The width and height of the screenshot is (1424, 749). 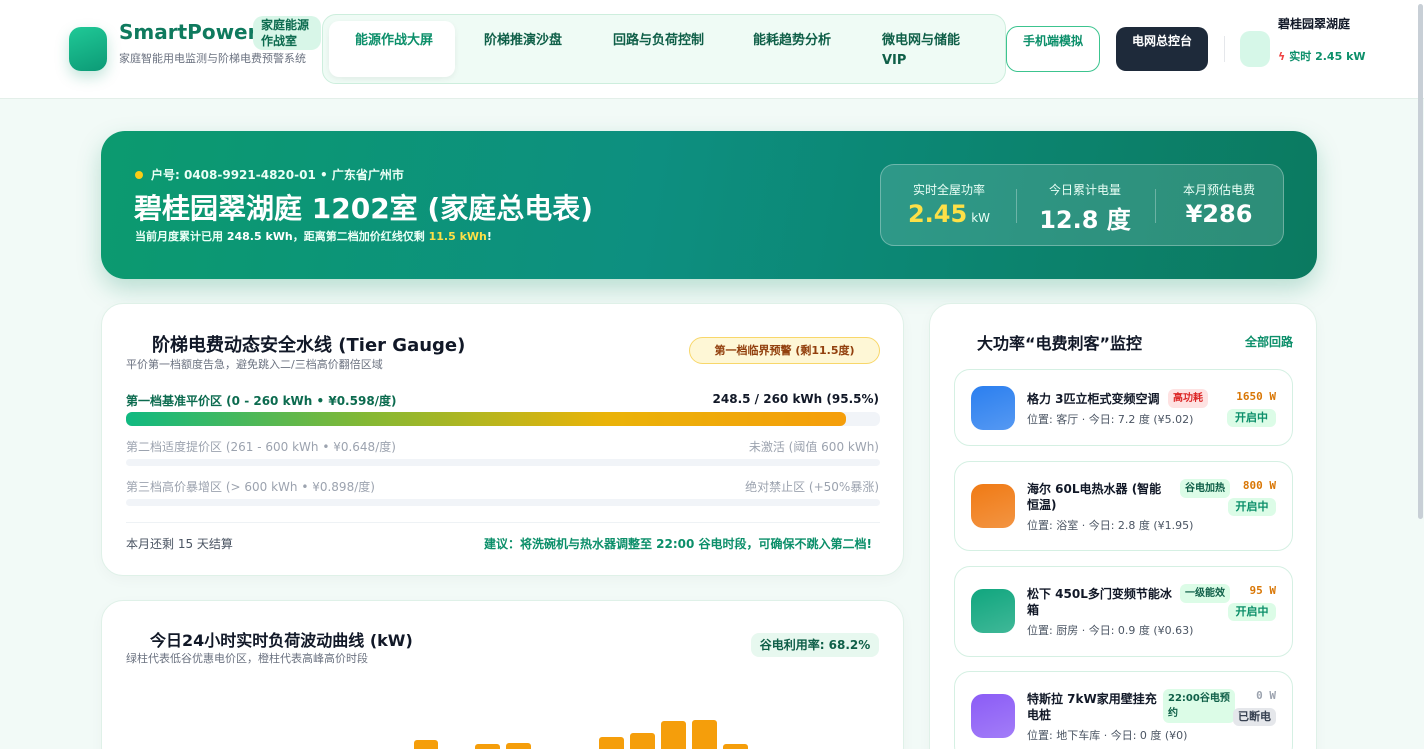 What do you see at coordinates (1259, 485) in the screenshot?
I see `appliance-power: 800 W` at bounding box center [1259, 485].